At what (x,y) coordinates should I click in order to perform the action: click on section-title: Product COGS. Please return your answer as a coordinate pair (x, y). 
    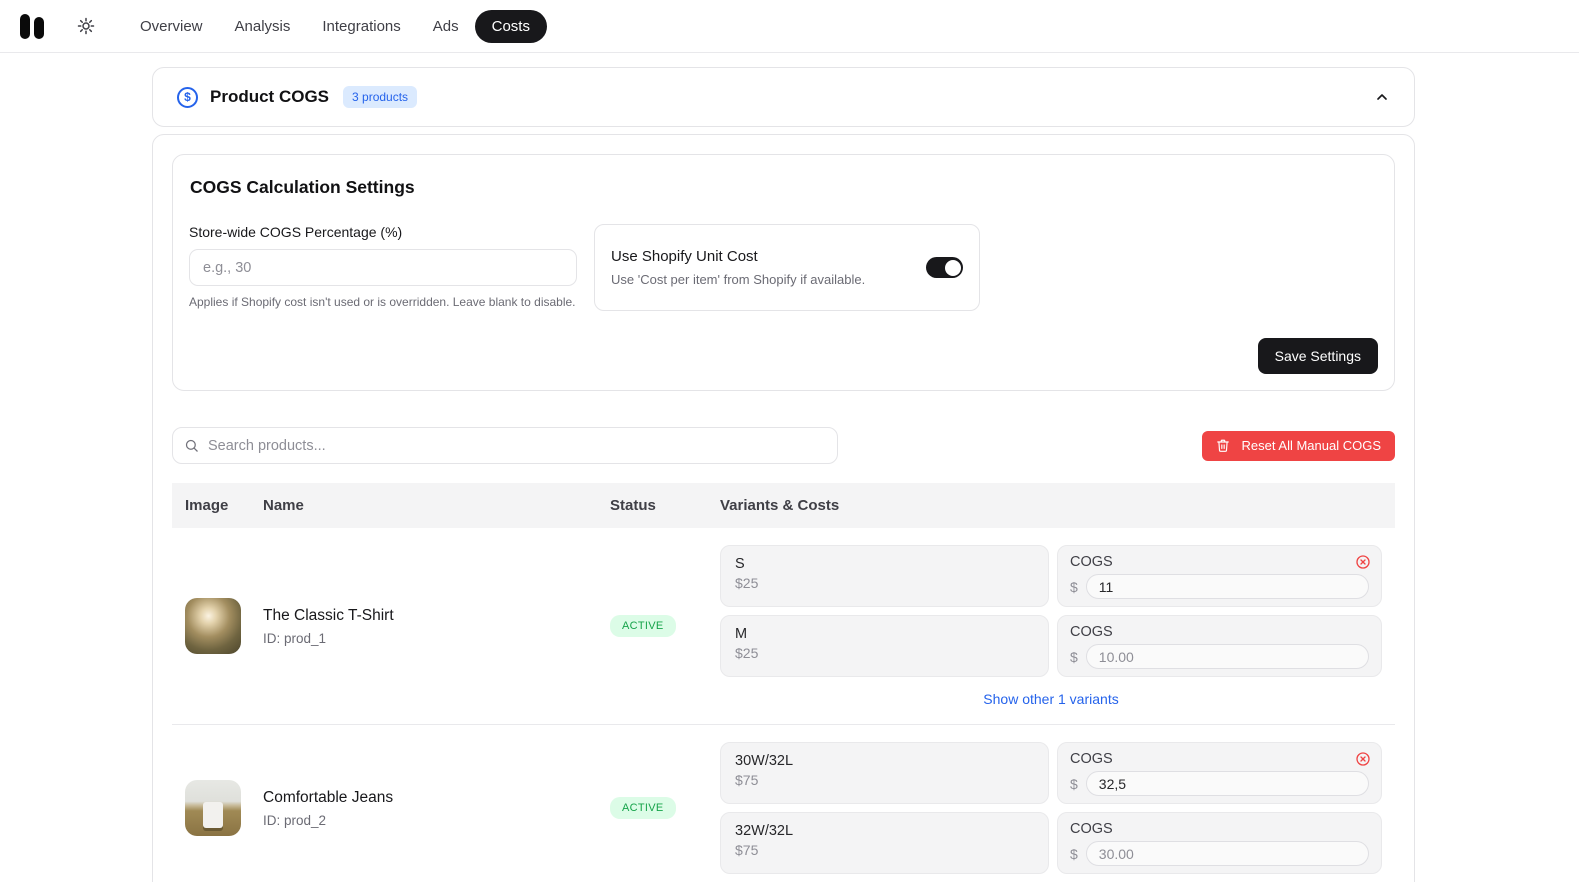
    Looking at the image, I should click on (270, 96).